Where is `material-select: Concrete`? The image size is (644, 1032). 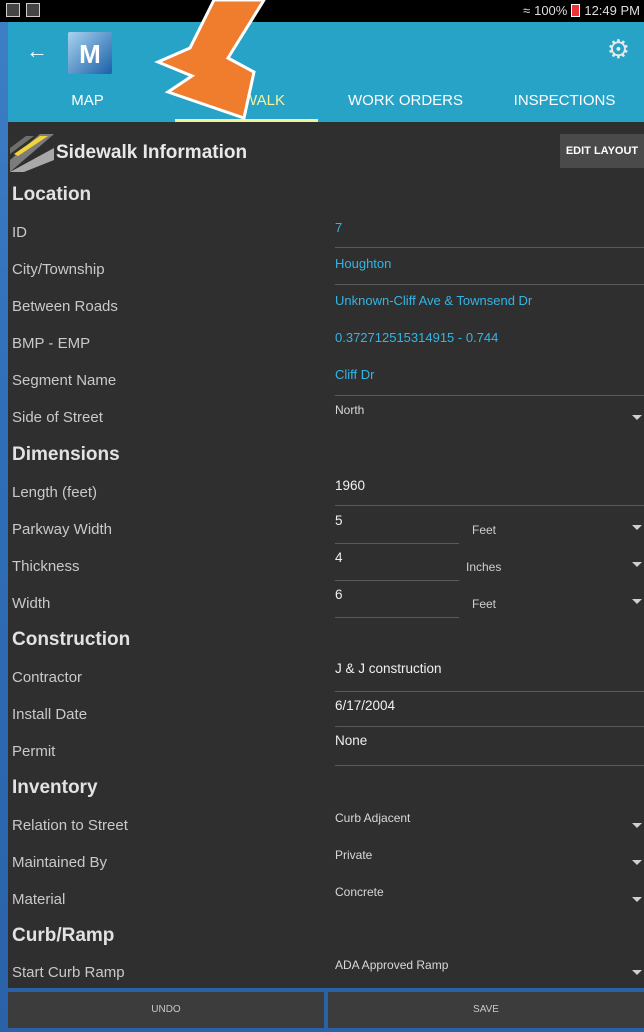 material-select: Concrete is located at coordinates (359, 892).